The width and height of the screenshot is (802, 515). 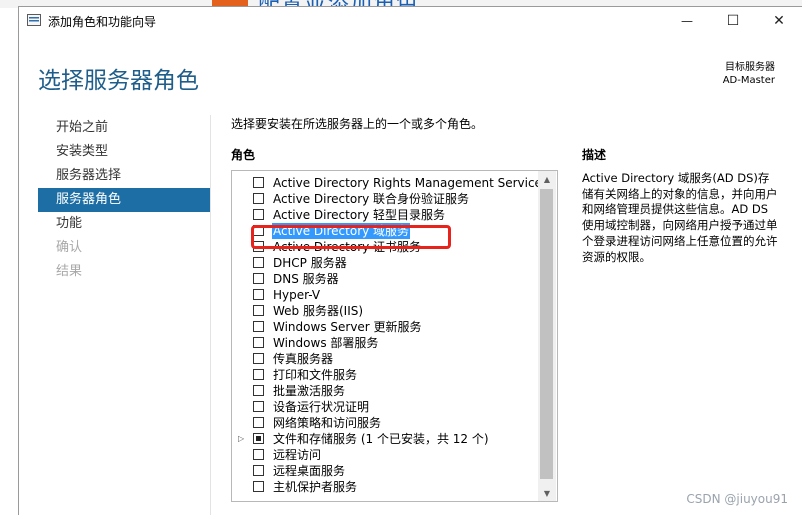 I want to click on title-bar: 添加角色和功能向导 — ☐ ✕, so click(x=410, y=21).